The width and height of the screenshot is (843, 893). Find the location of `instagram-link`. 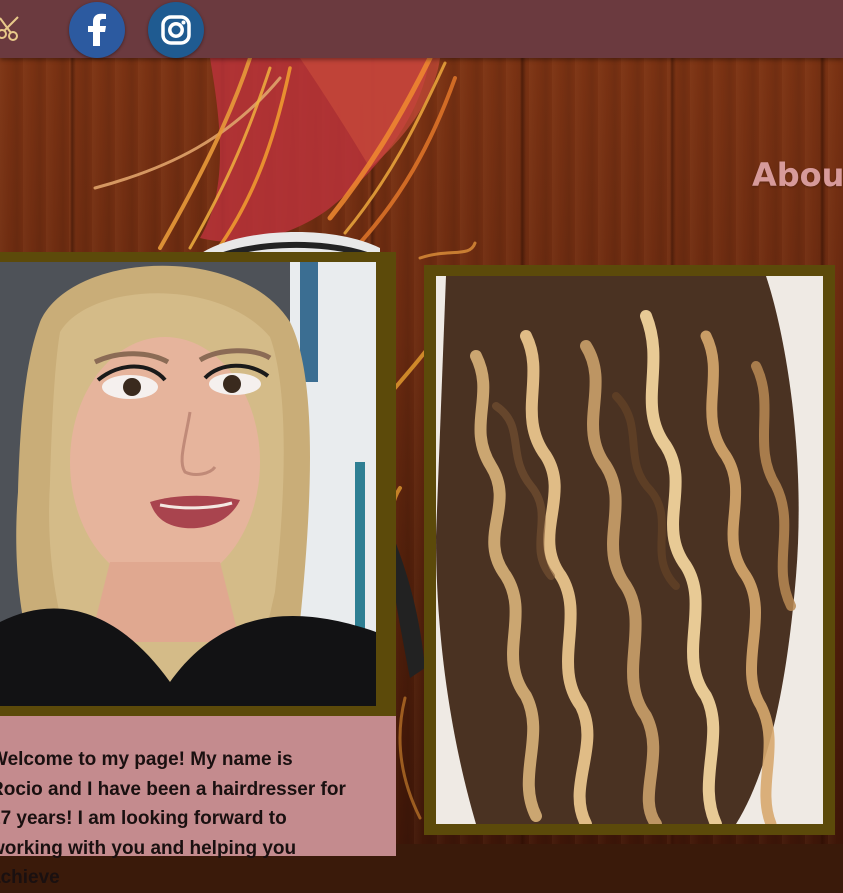

instagram-link is located at coordinates (176, 30).